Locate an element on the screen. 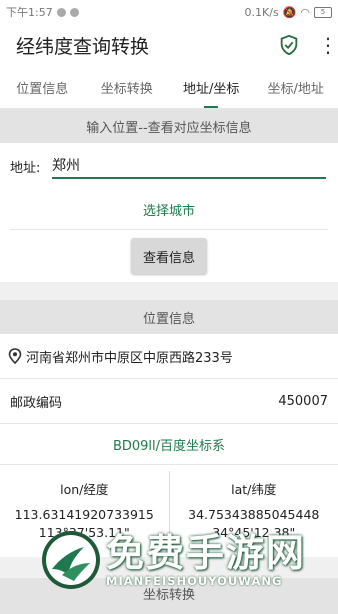  tab-address-to-coord: 地址/坐标 is located at coordinates (211, 87).